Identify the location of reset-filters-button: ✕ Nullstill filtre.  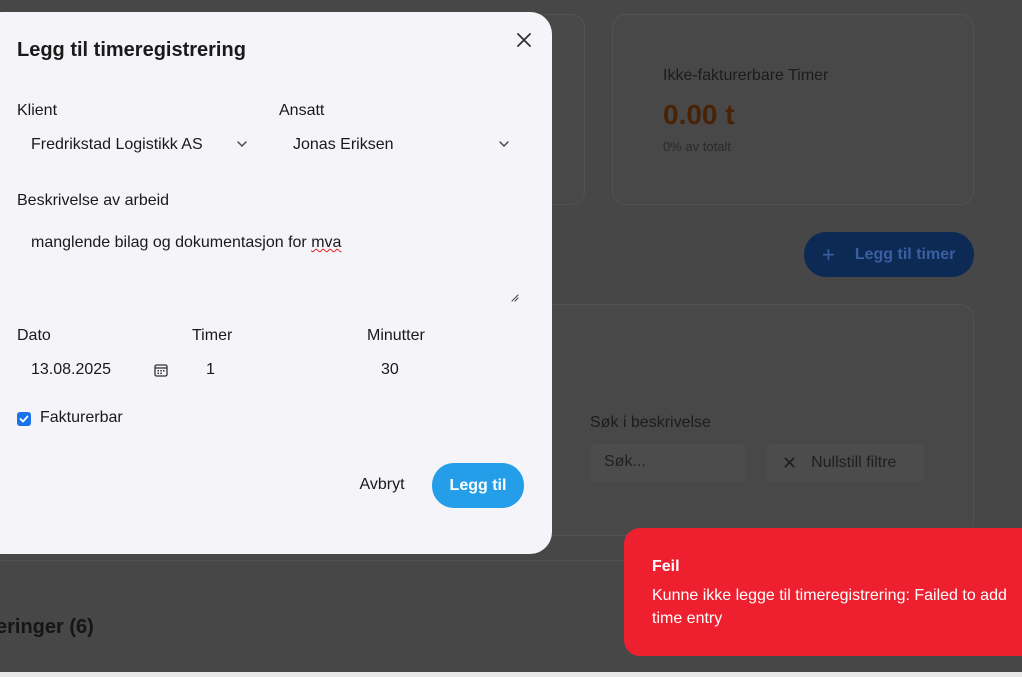
(845, 463).